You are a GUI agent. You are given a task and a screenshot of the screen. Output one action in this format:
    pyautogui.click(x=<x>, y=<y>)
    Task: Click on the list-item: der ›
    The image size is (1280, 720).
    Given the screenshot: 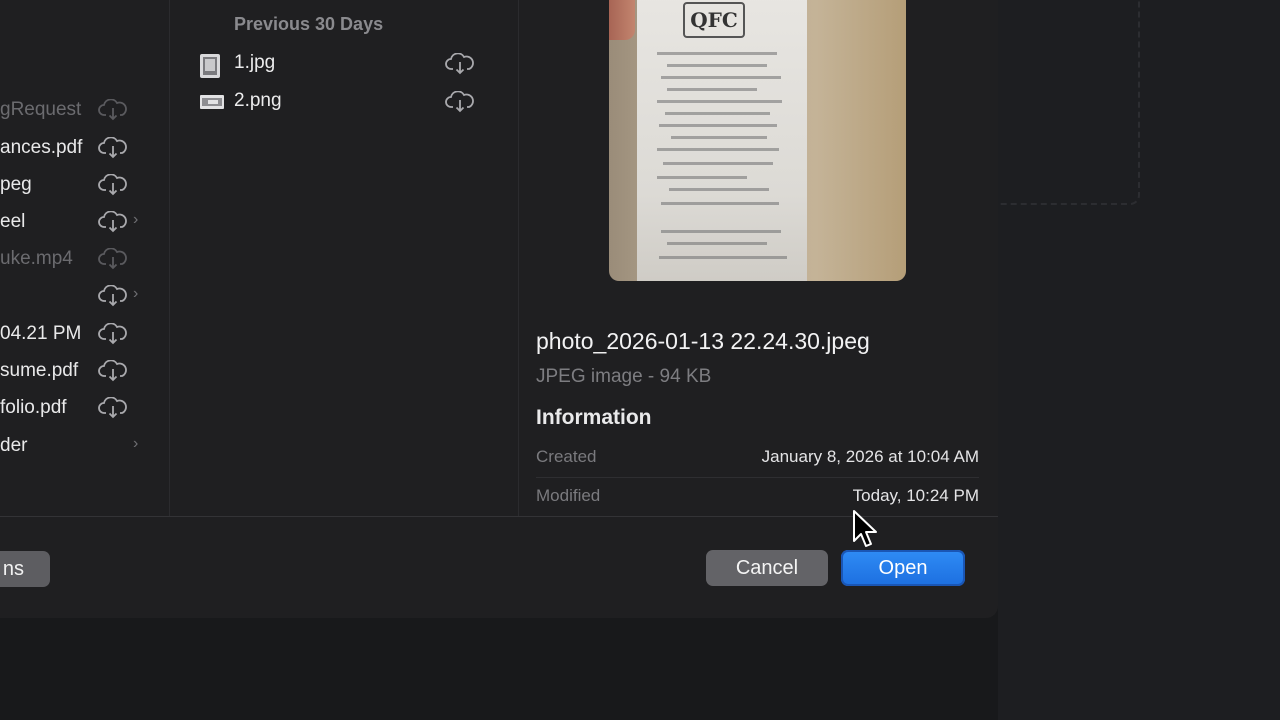 What is the action you would take?
    pyautogui.click(x=80, y=446)
    